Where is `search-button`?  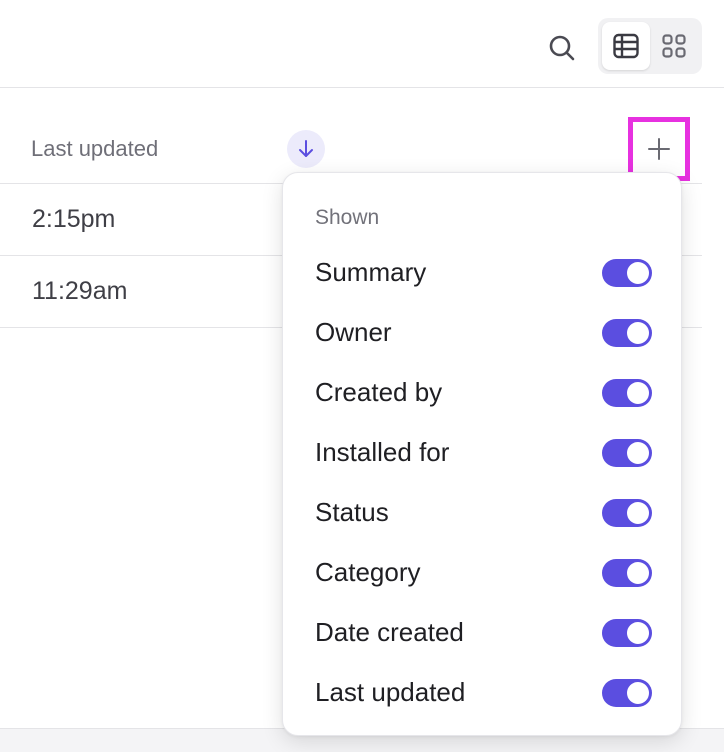 search-button is located at coordinates (562, 48).